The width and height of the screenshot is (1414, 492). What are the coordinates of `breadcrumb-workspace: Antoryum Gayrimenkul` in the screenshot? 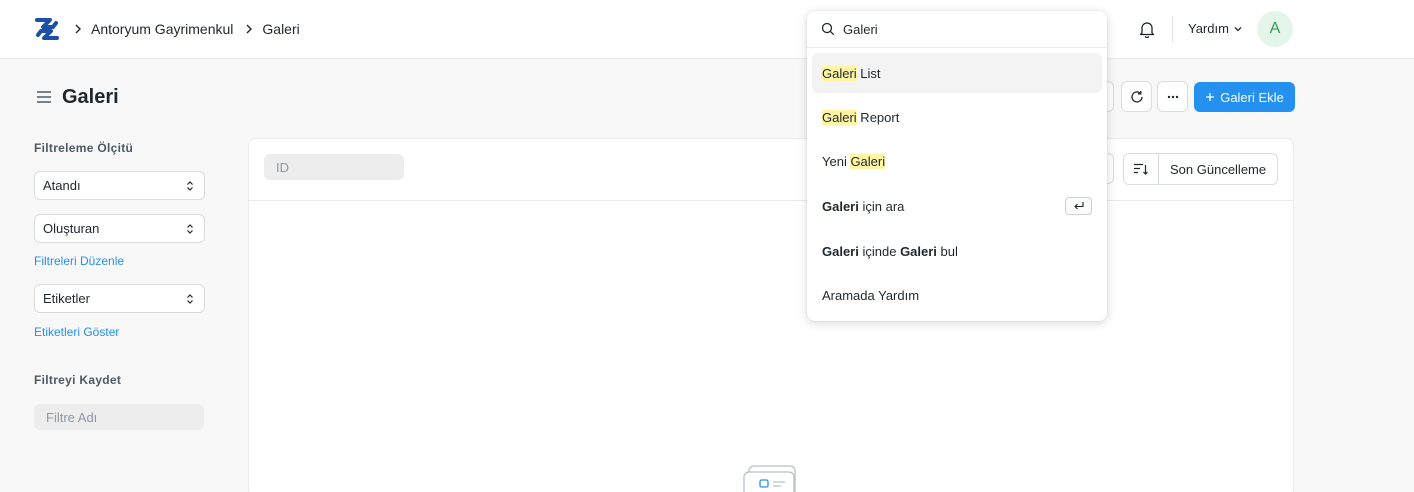 It's located at (162, 29).